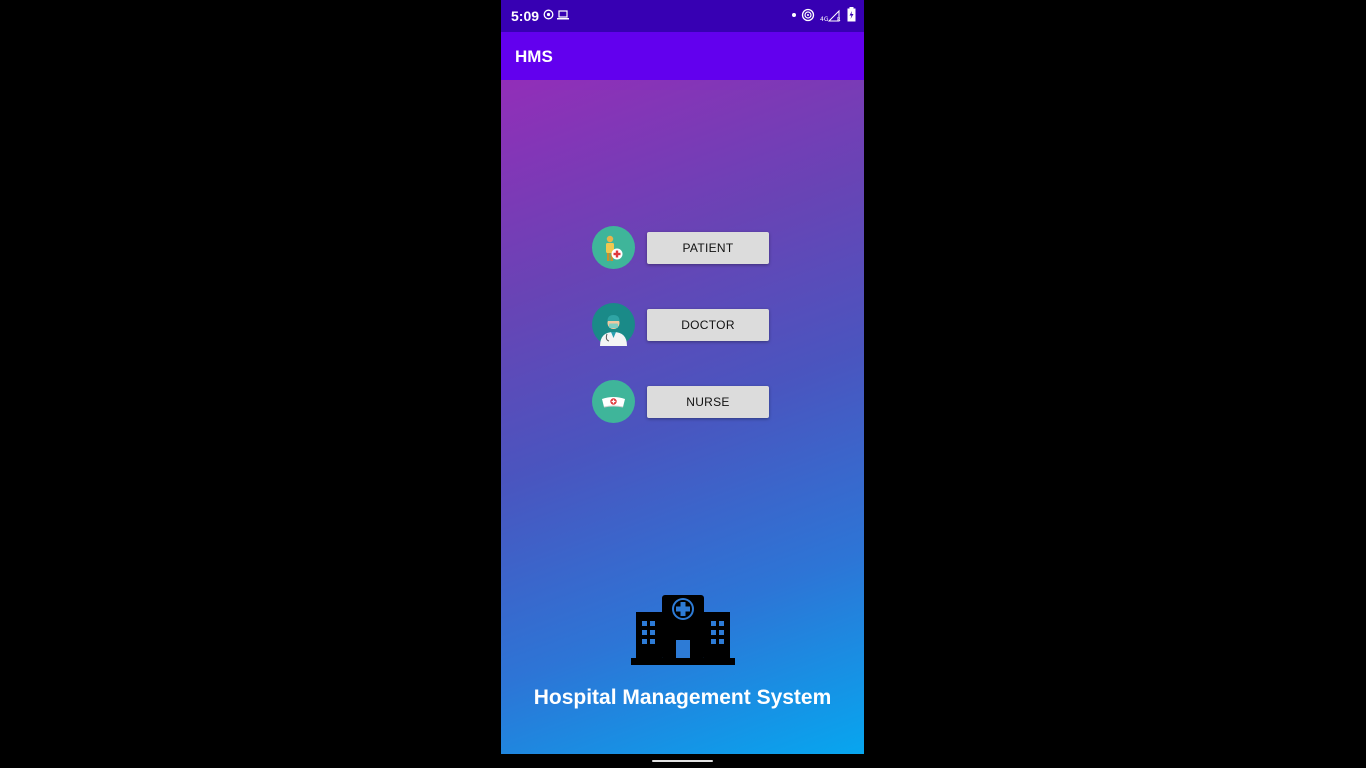 The height and width of the screenshot is (768, 1366). What do you see at coordinates (794, 14) in the screenshot?
I see `notification-dot-icon` at bounding box center [794, 14].